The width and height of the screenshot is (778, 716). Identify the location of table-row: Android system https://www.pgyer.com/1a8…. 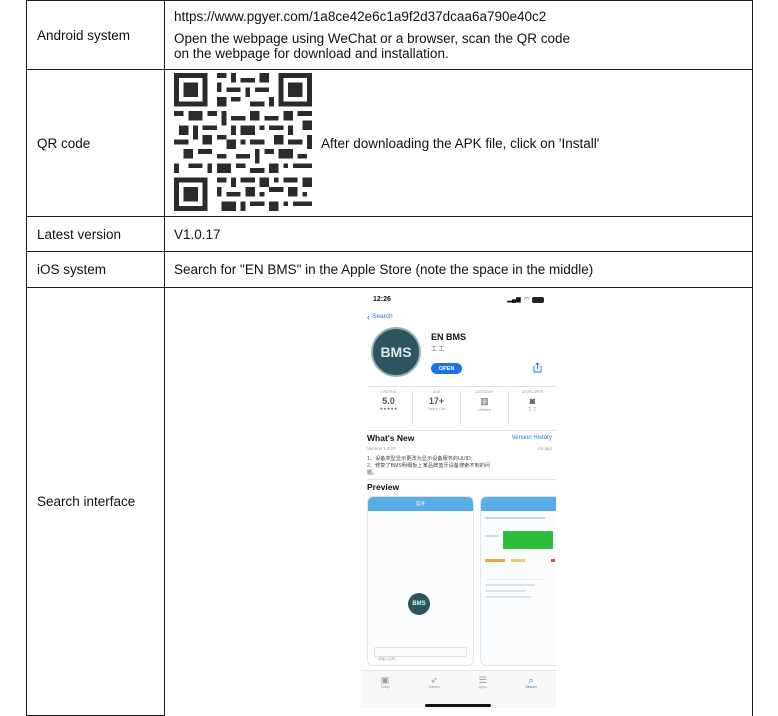
(389, 35).